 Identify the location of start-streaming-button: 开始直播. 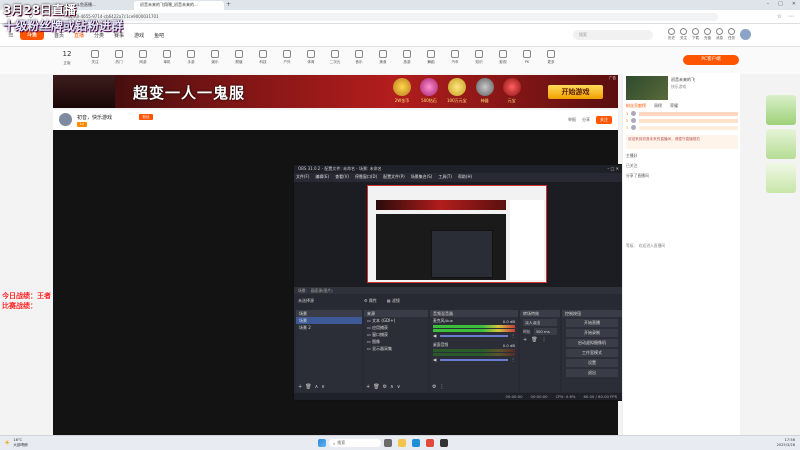
(592, 323).